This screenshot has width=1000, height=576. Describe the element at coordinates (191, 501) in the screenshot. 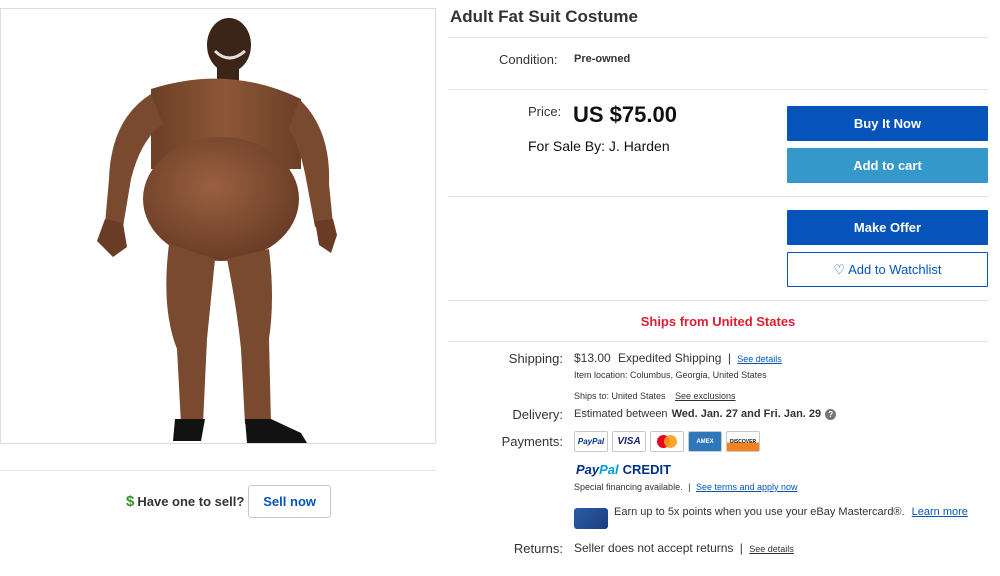

I see `sell-question: Have one to sell?` at that location.